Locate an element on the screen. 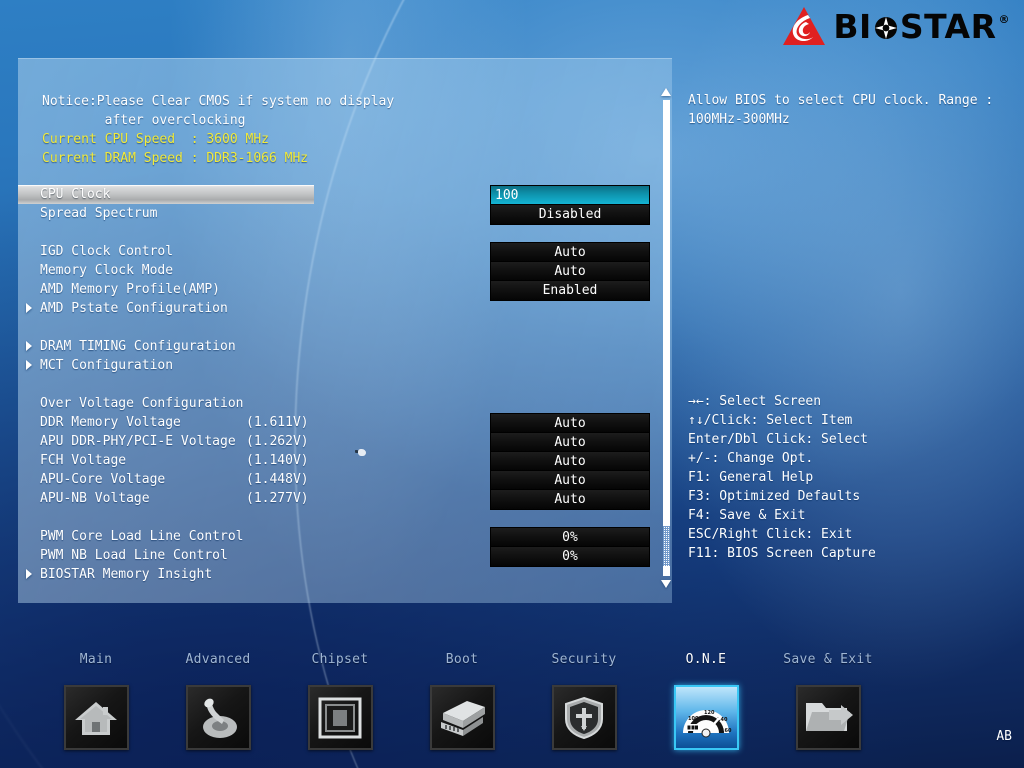  shield-icon is located at coordinates (584, 717).